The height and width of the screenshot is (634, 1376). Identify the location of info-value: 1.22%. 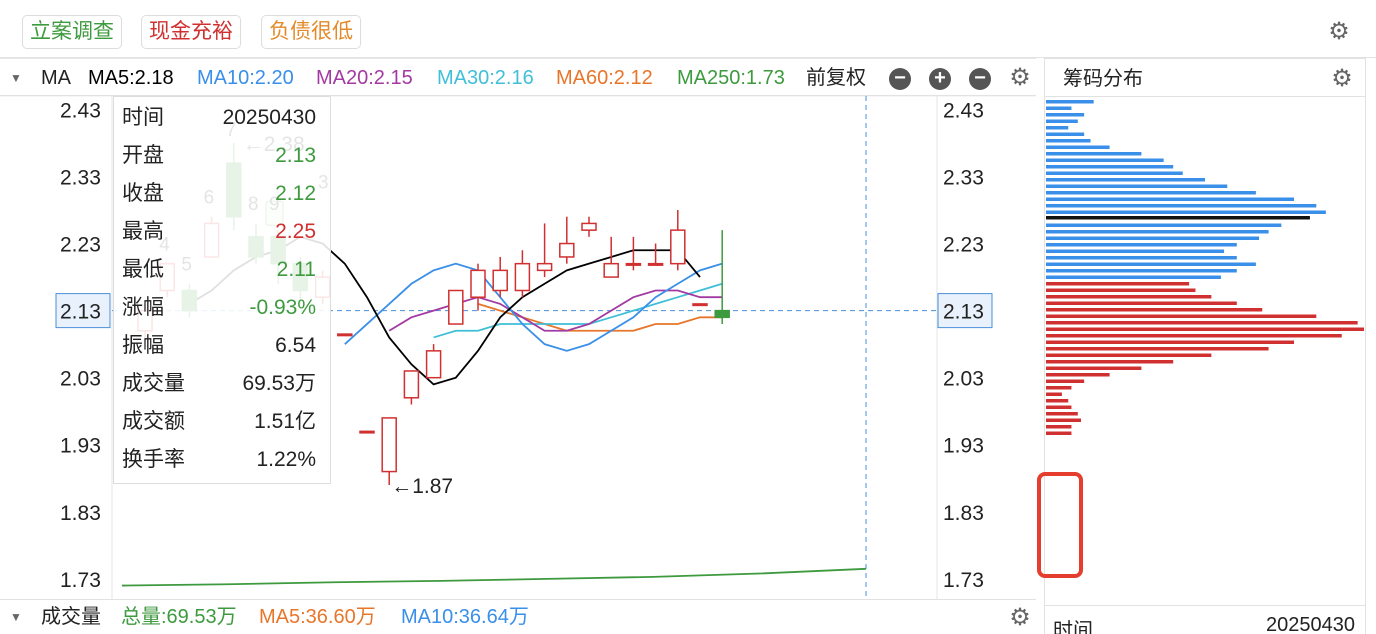
(286, 459).